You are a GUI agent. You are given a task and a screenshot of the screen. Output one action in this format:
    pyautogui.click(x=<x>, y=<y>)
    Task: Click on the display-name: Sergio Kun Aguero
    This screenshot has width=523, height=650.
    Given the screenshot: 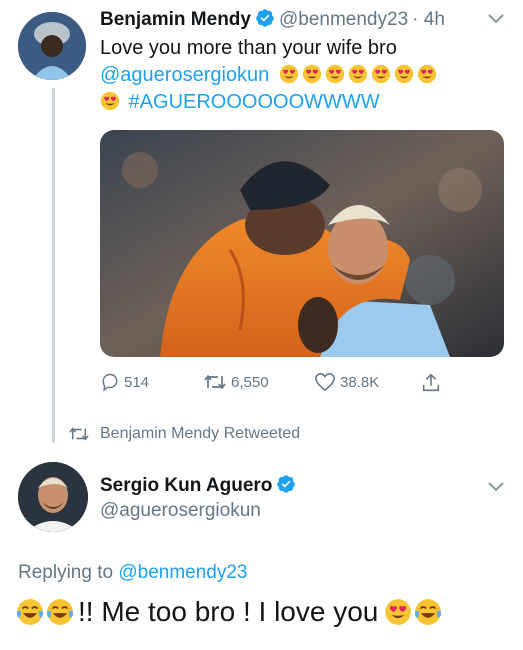 What is the action you would take?
    pyautogui.click(x=186, y=485)
    